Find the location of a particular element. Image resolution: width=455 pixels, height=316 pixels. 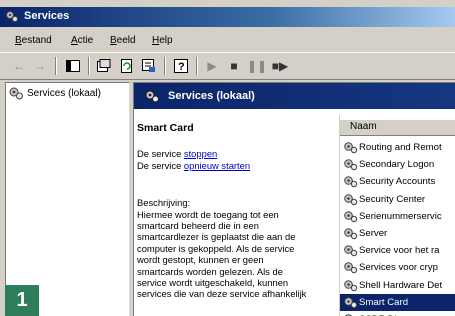

forward-arrow-icon: → is located at coordinates (40, 65).